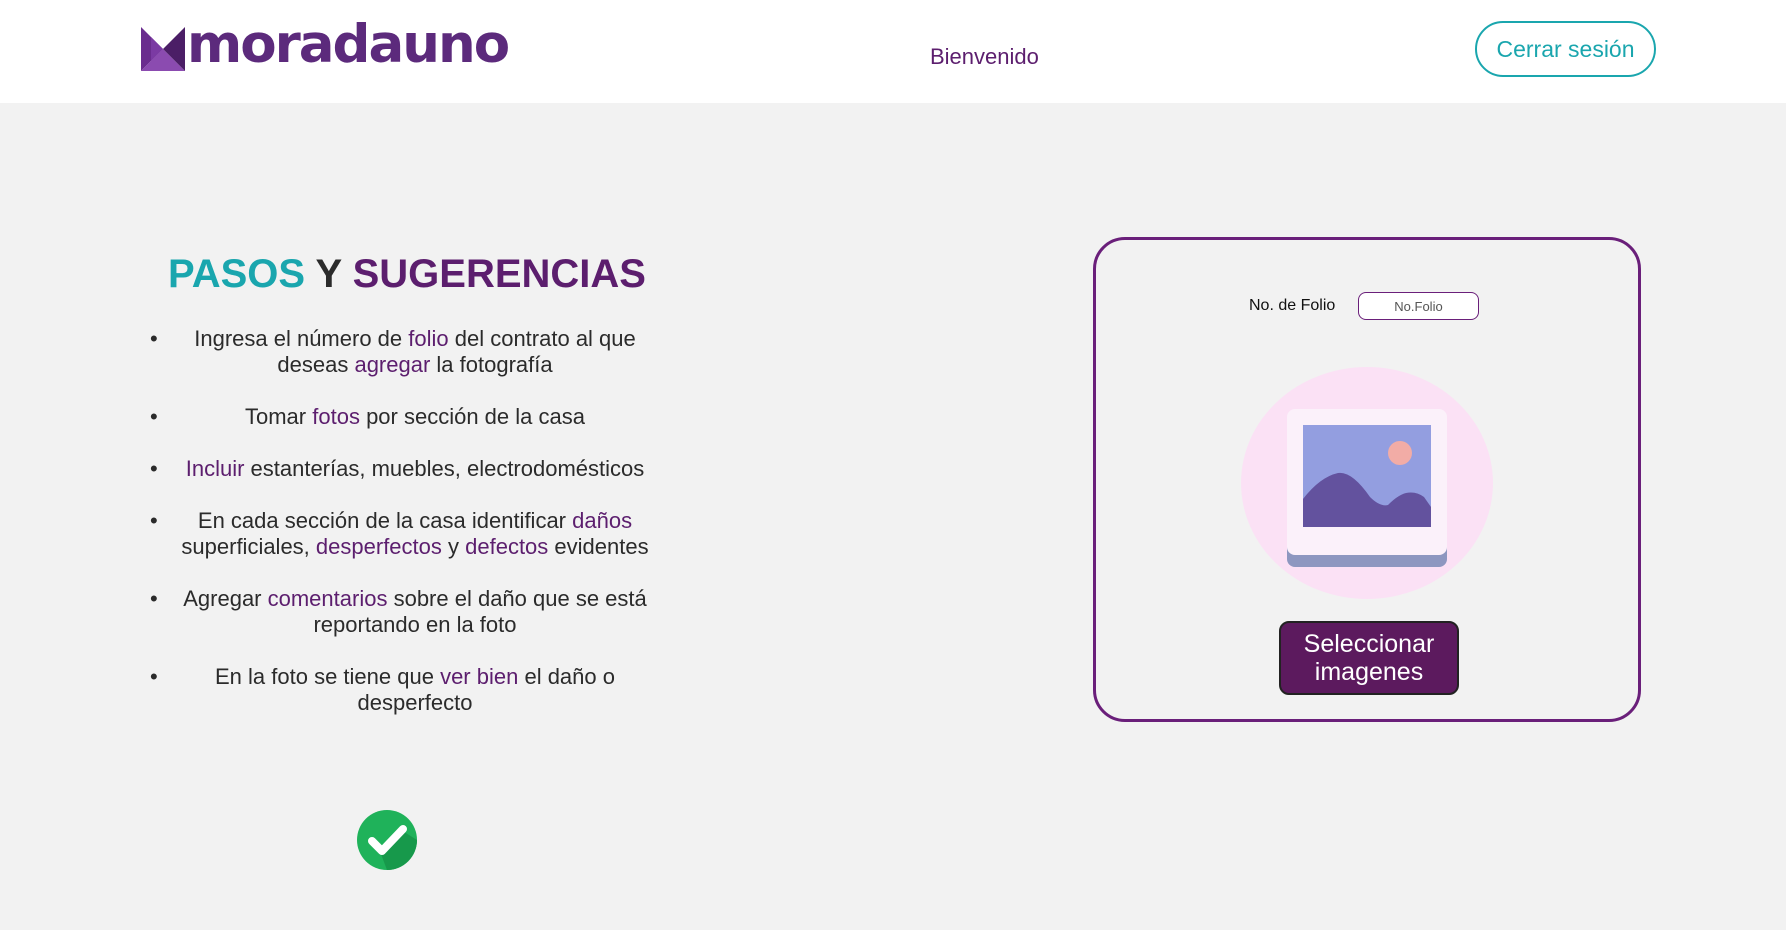  I want to click on header-bar: moradauno Bienvenido Cerrar sesión, so click(893, 51).